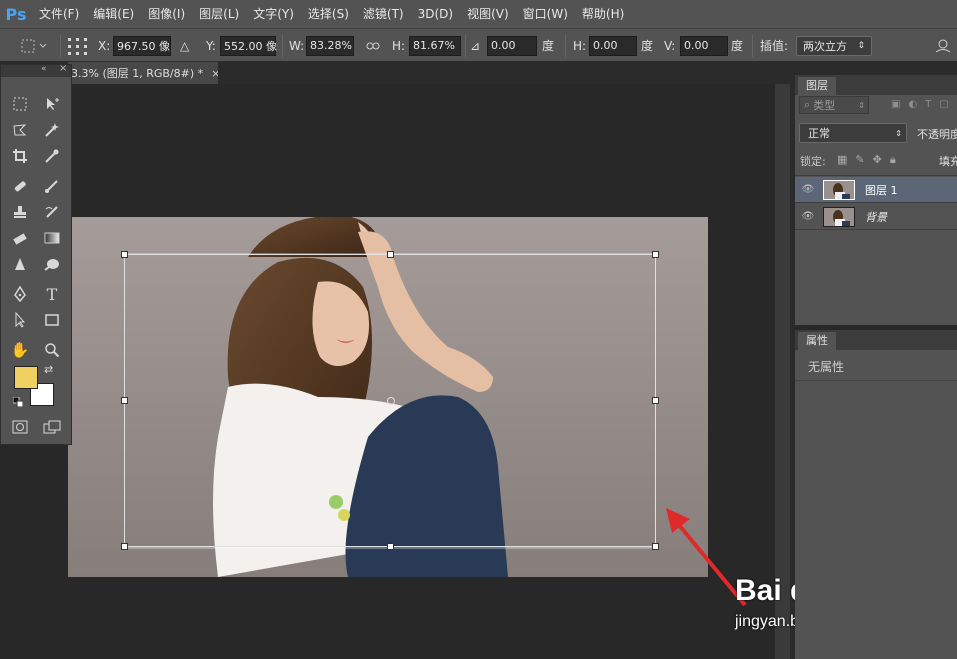 The image size is (957, 659). I want to click on hand-icon: ✋, so click(20, 350).